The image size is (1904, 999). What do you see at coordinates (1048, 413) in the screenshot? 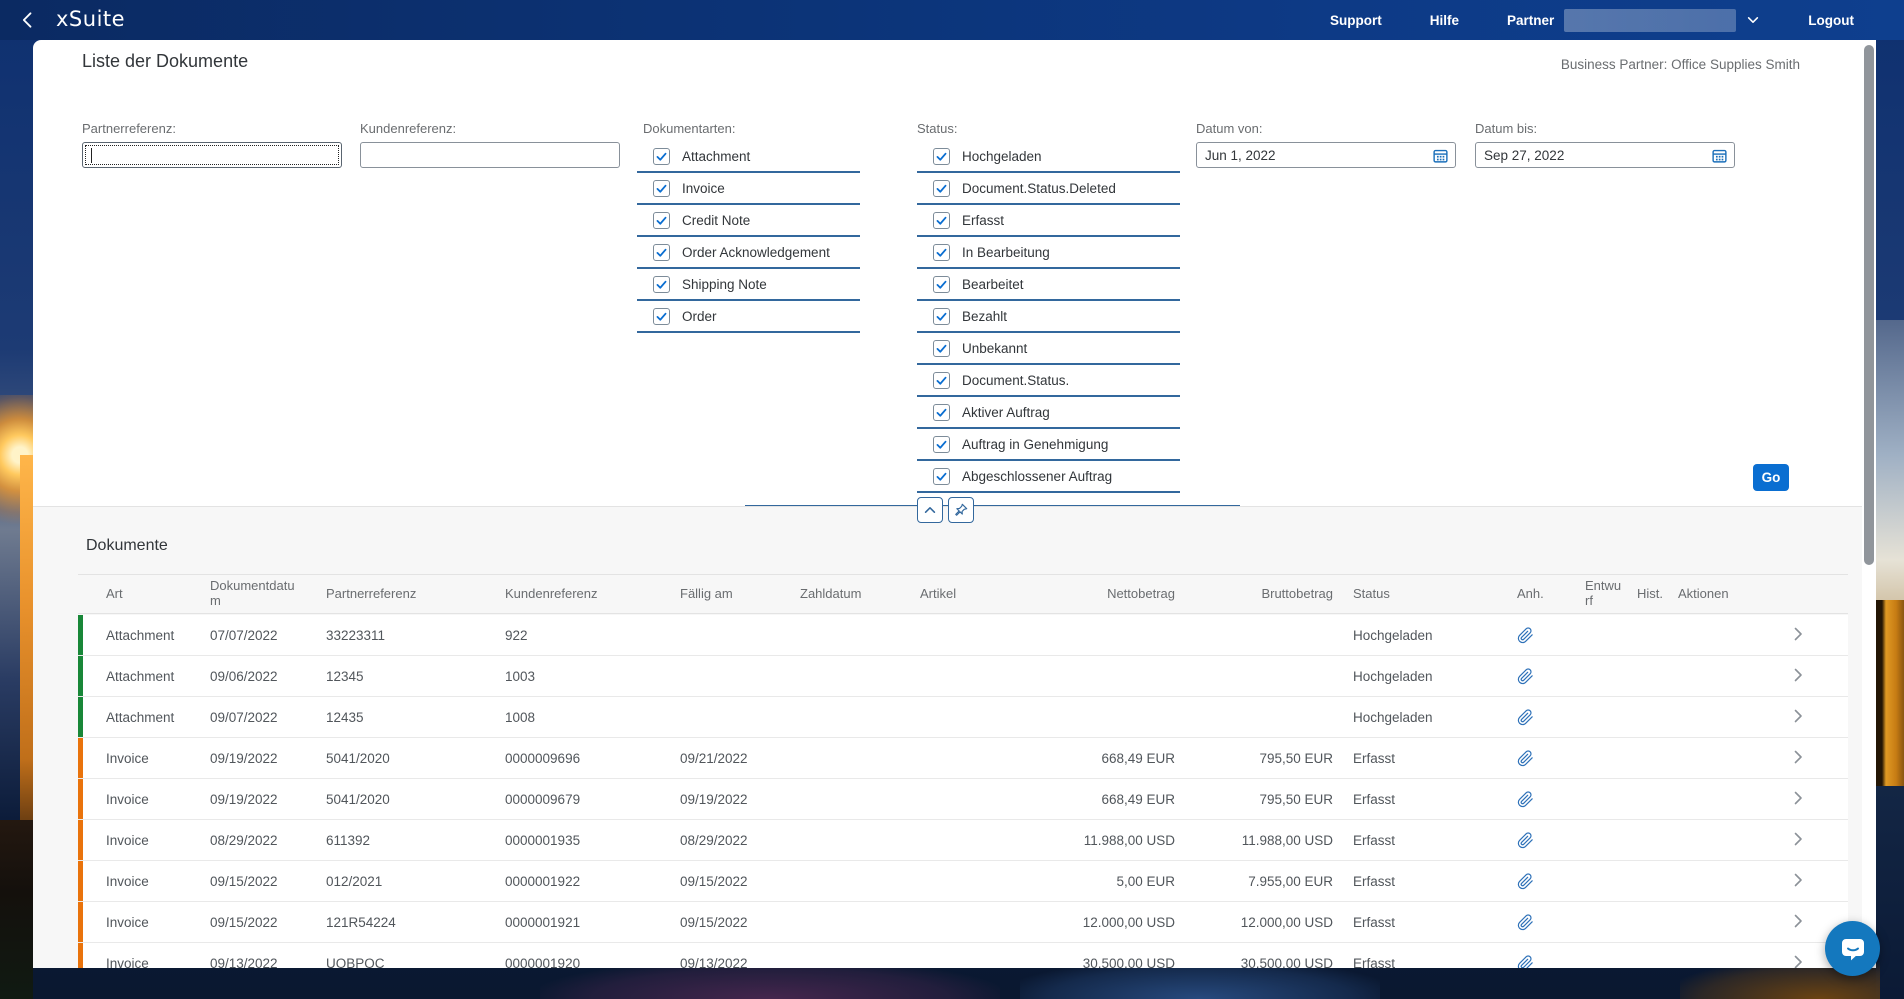
I see `filter-checkbox-option: Aktiver Auftrag` at bounding box center [1048, 413].